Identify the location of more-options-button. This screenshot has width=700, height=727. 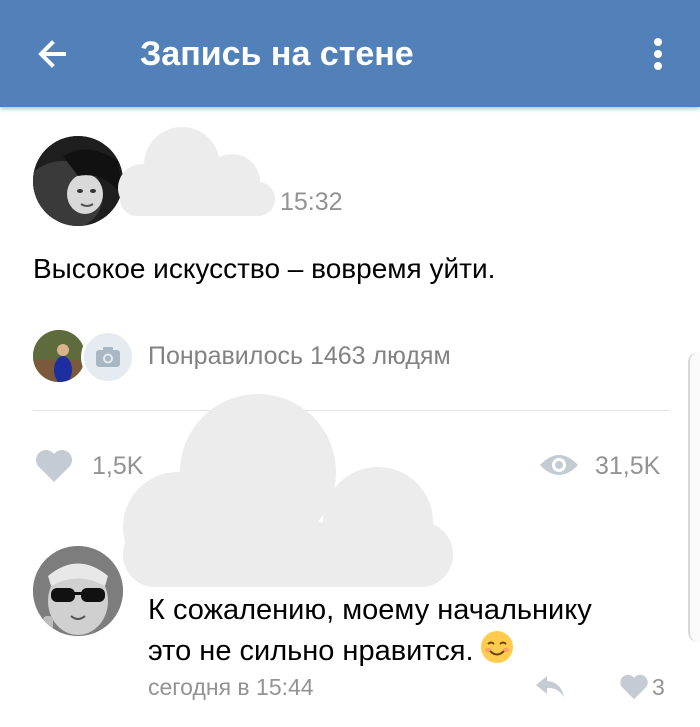
(658, 54).